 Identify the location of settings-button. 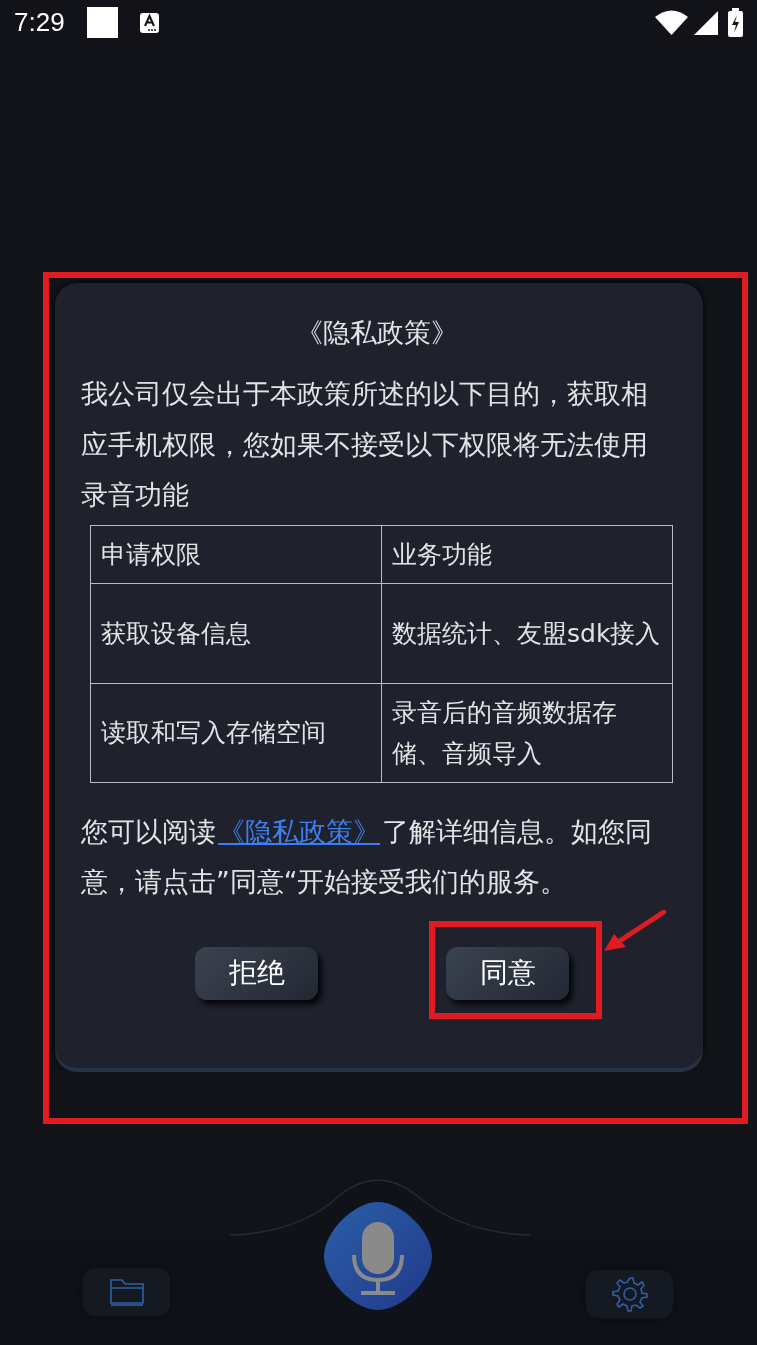
(629, 1294).